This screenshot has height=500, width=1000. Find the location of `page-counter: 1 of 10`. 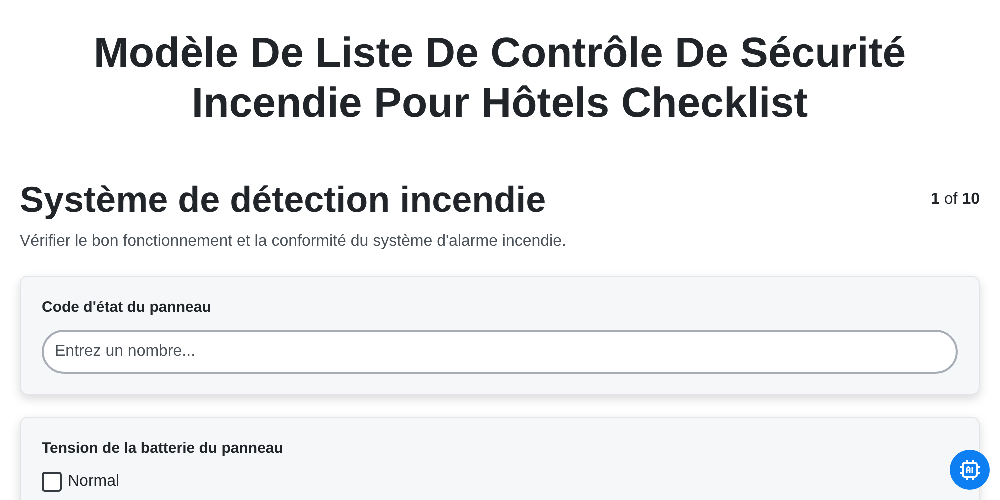

page-counter: 1 of 10 is located at coordinates (955, 200).